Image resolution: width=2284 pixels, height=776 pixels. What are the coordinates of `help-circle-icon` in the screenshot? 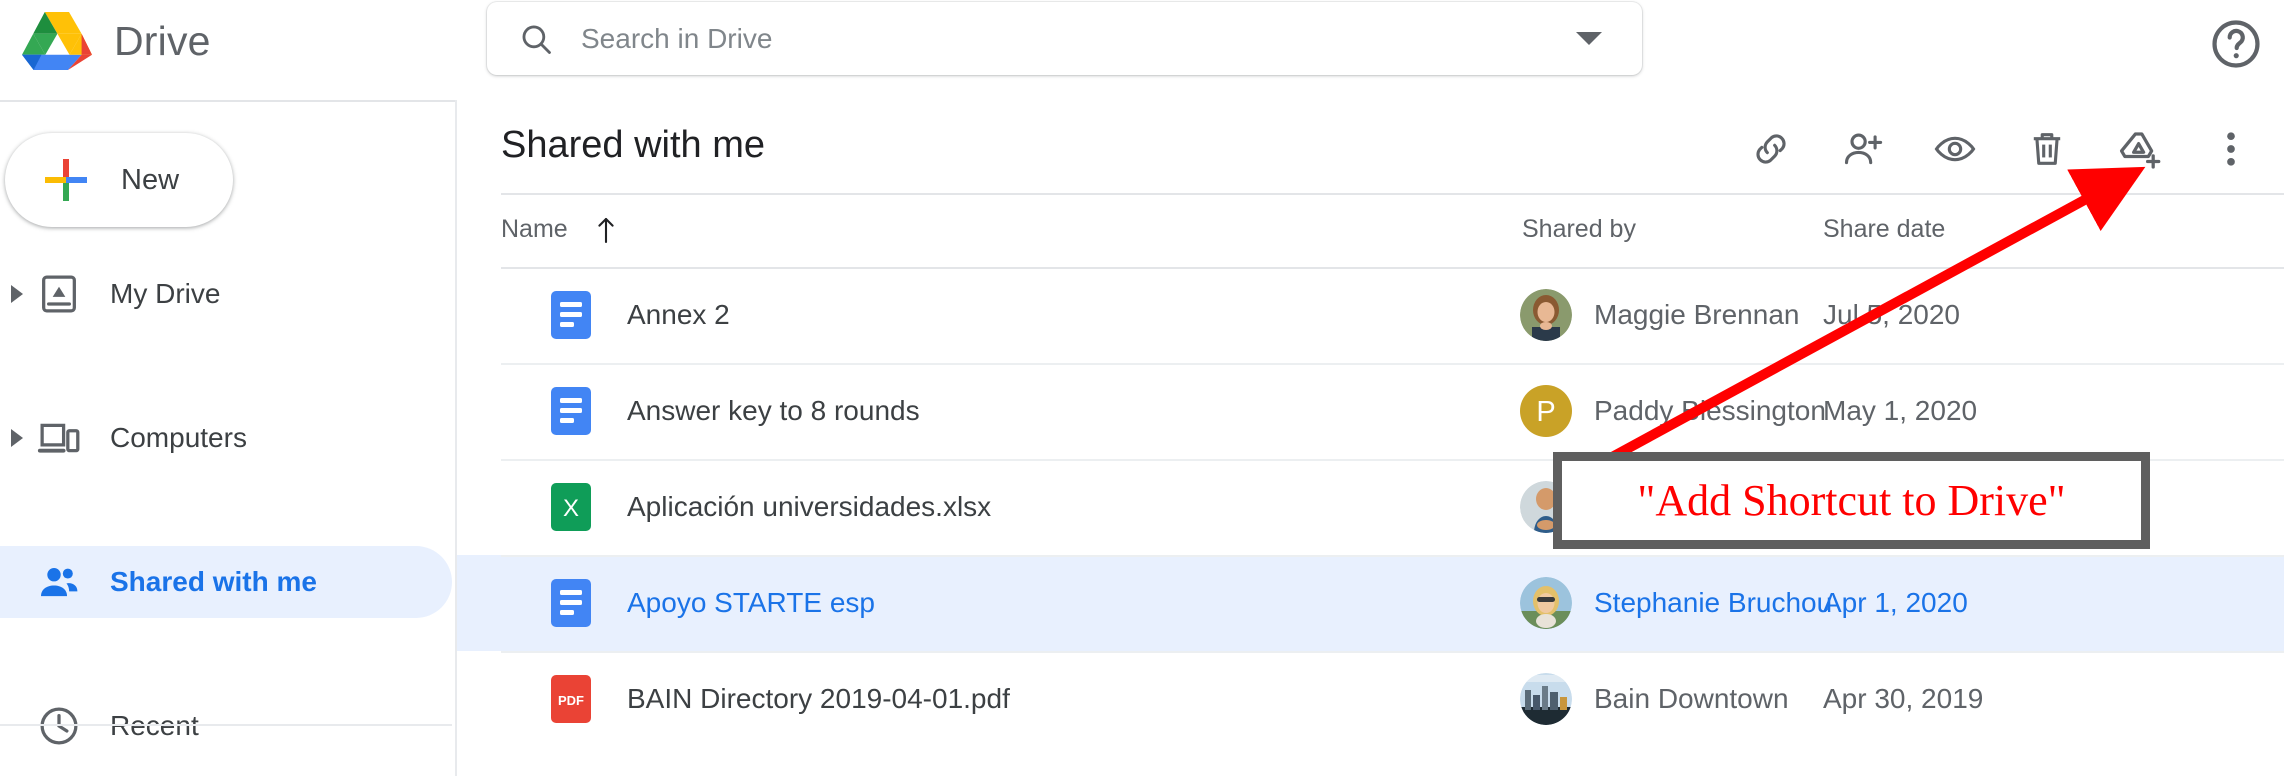 It's located at (2236, 44).